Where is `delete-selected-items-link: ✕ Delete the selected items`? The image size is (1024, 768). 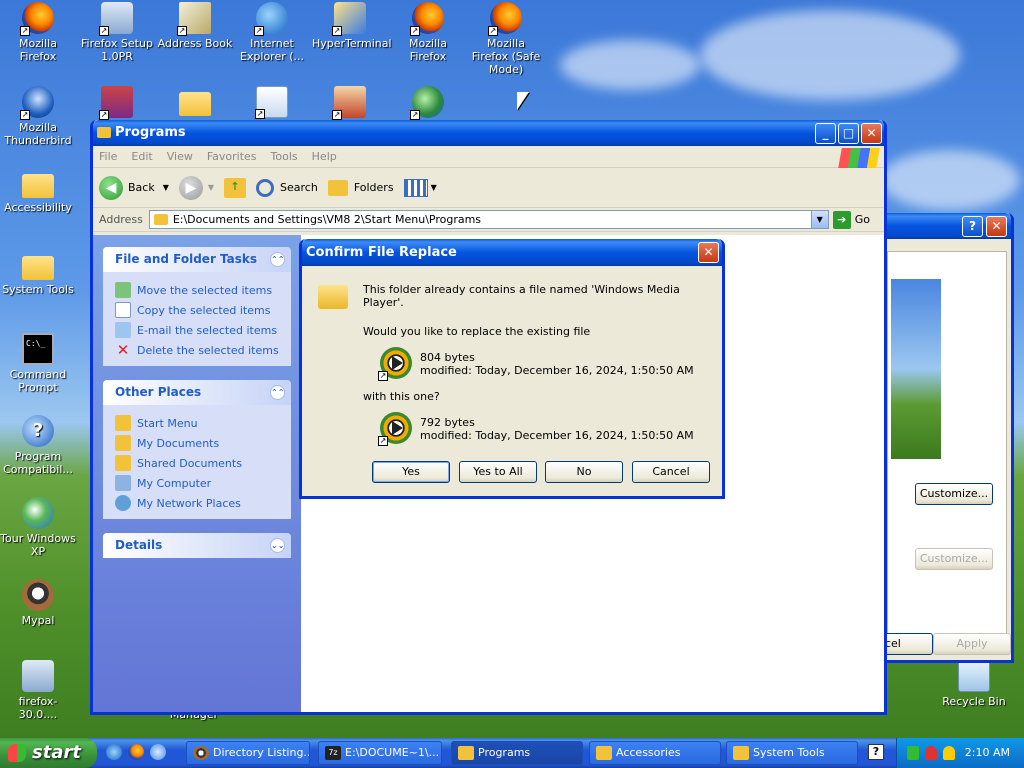
delete-selected-items-link: ✕ Delete the selected items is located at coordinates (197, 350).